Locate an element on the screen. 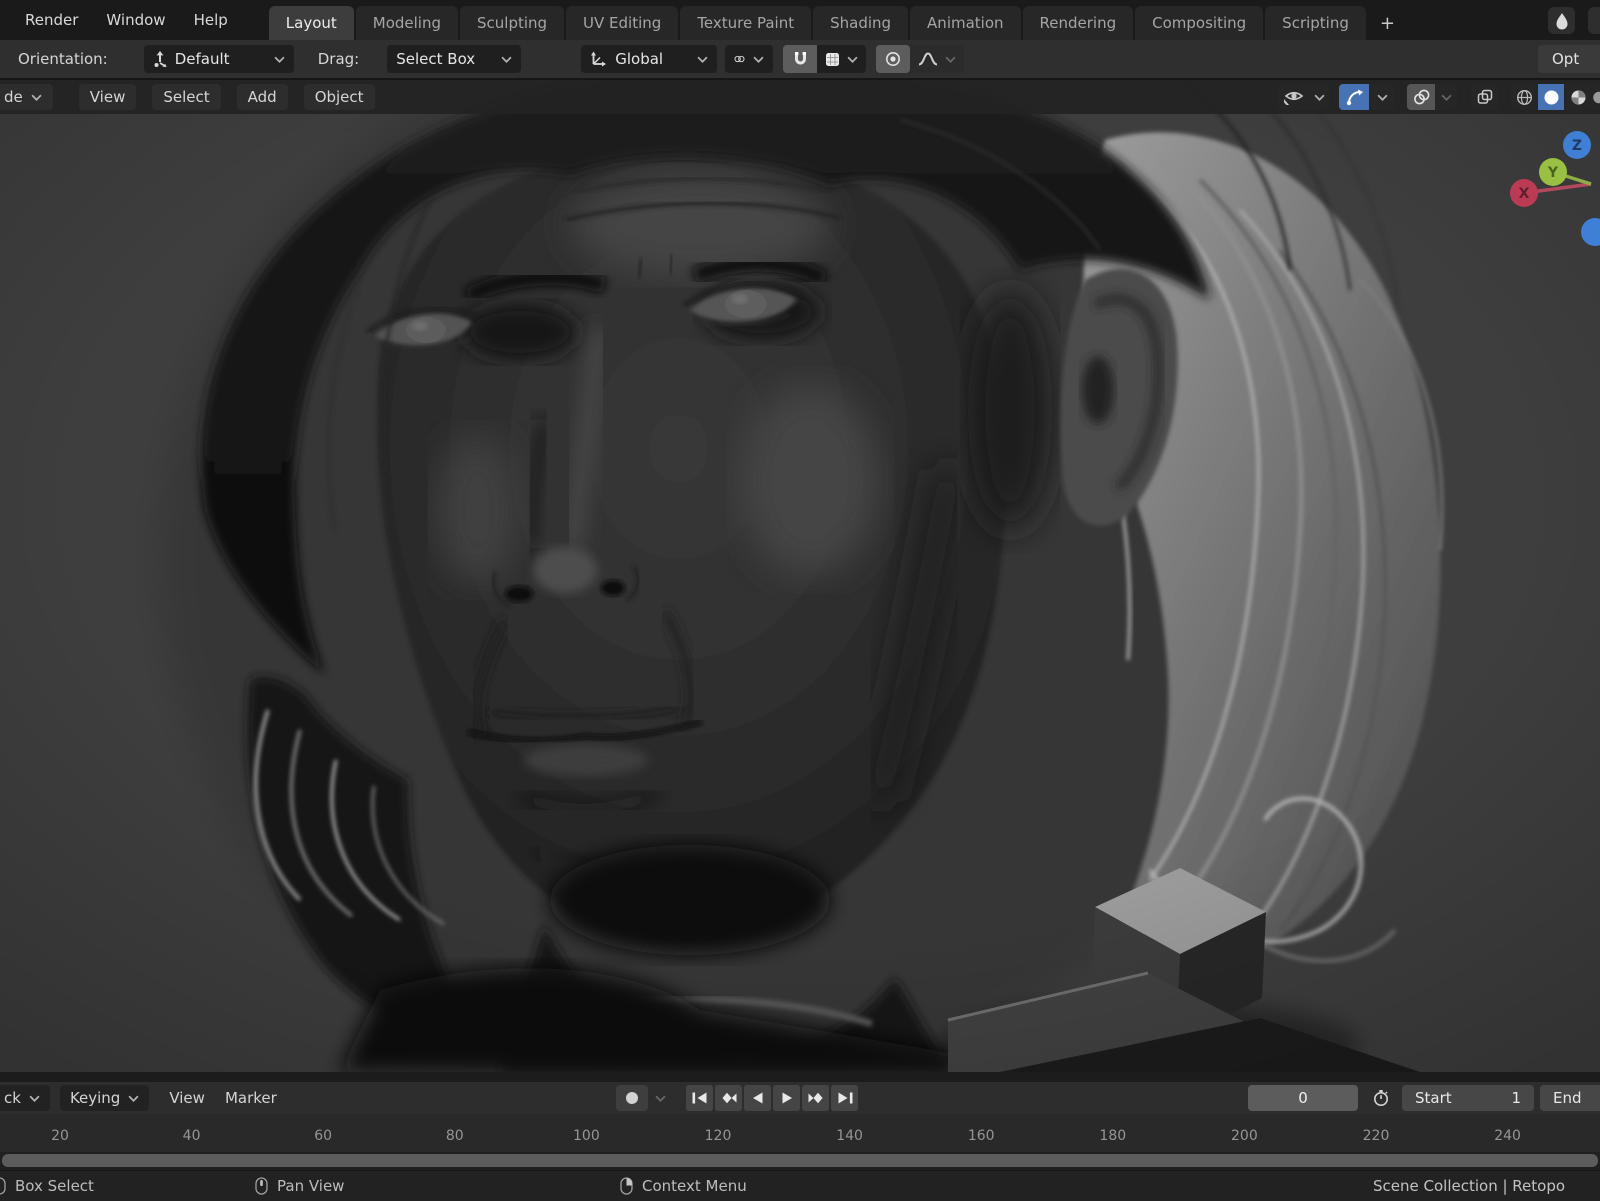 This screenshot has height=1201, width=1600. pivot-point-dropdown is located at coordinates (749, 59).